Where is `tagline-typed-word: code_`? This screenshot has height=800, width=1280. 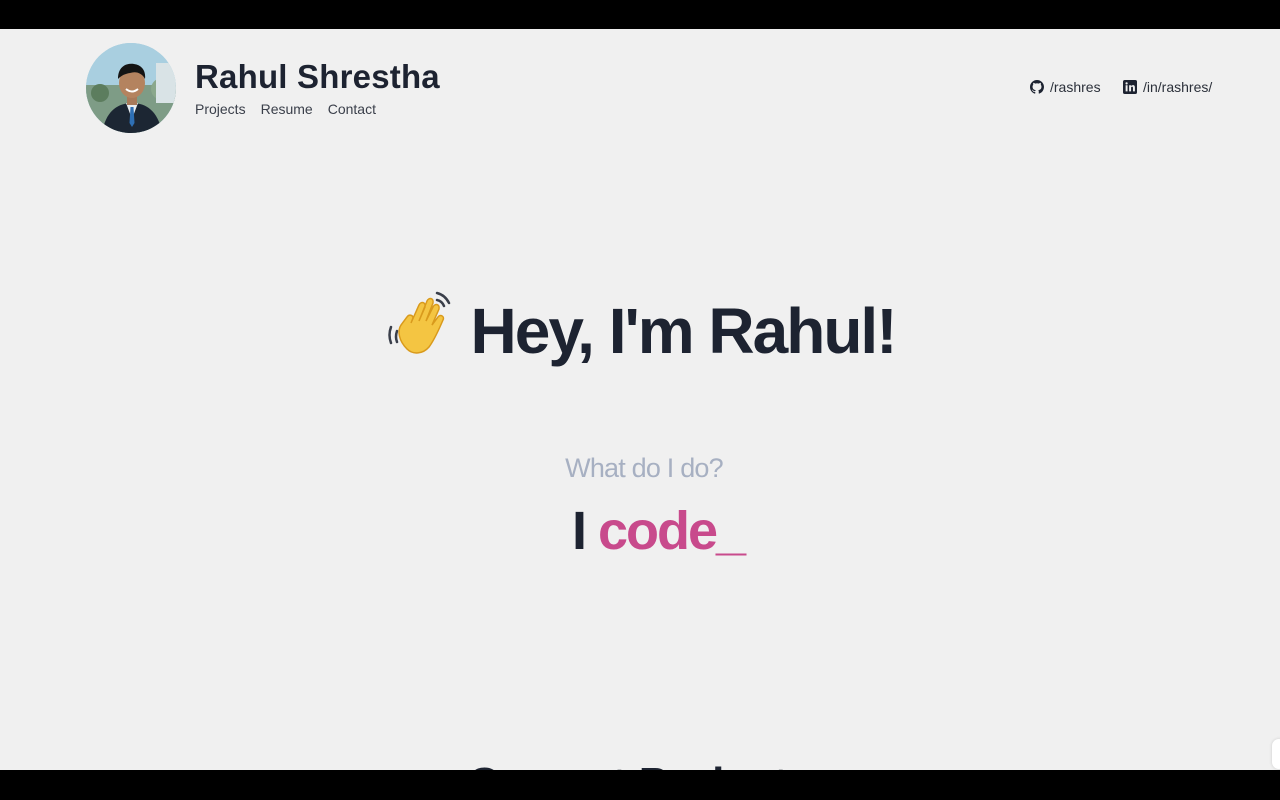 tagline-typed-word: code_ is located at coordinates (671, 531).